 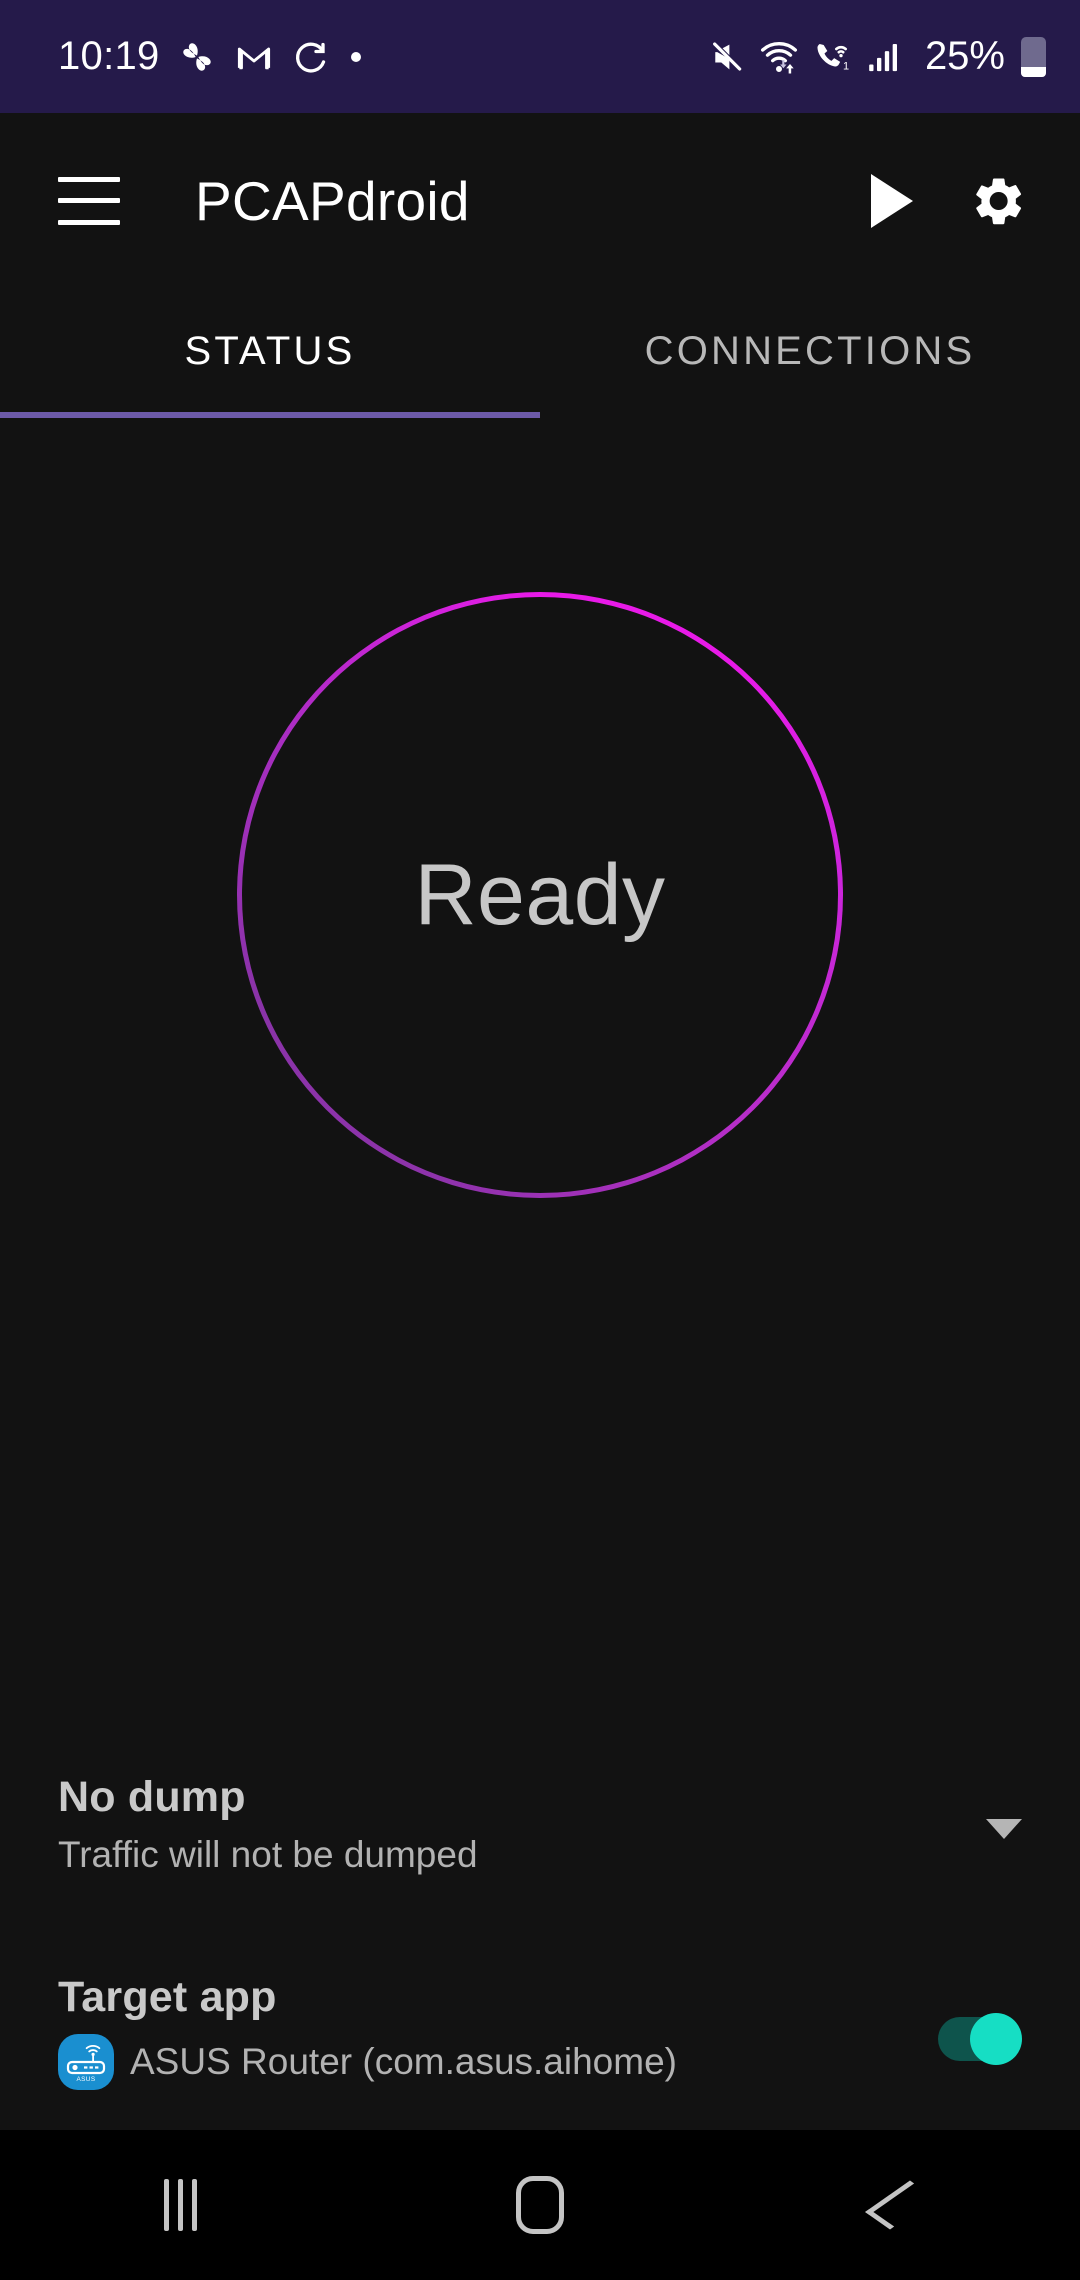 What do you see at coordinates (998, 201) in the screenshot?
I see `gear-icon` at bounding box center [998, 201].